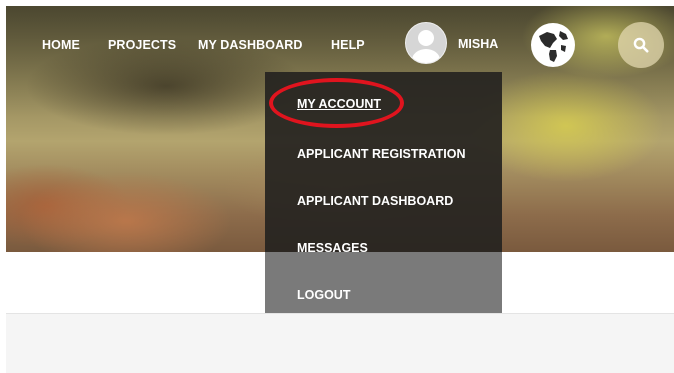 This screenshot has height=373, width=674. I want to click on search-button, so click(641, 45).